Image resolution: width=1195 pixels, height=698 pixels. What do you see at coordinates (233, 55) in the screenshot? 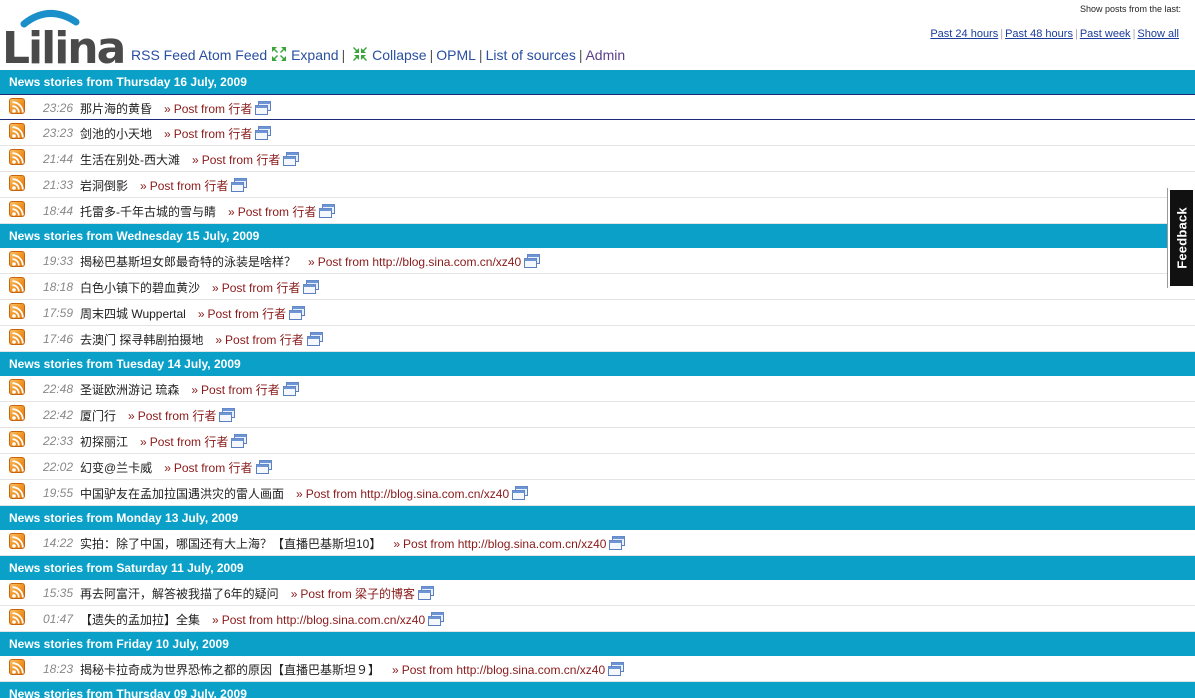
I see `atom-feed-link: Atom Feed` at bounding box center [233, 55].